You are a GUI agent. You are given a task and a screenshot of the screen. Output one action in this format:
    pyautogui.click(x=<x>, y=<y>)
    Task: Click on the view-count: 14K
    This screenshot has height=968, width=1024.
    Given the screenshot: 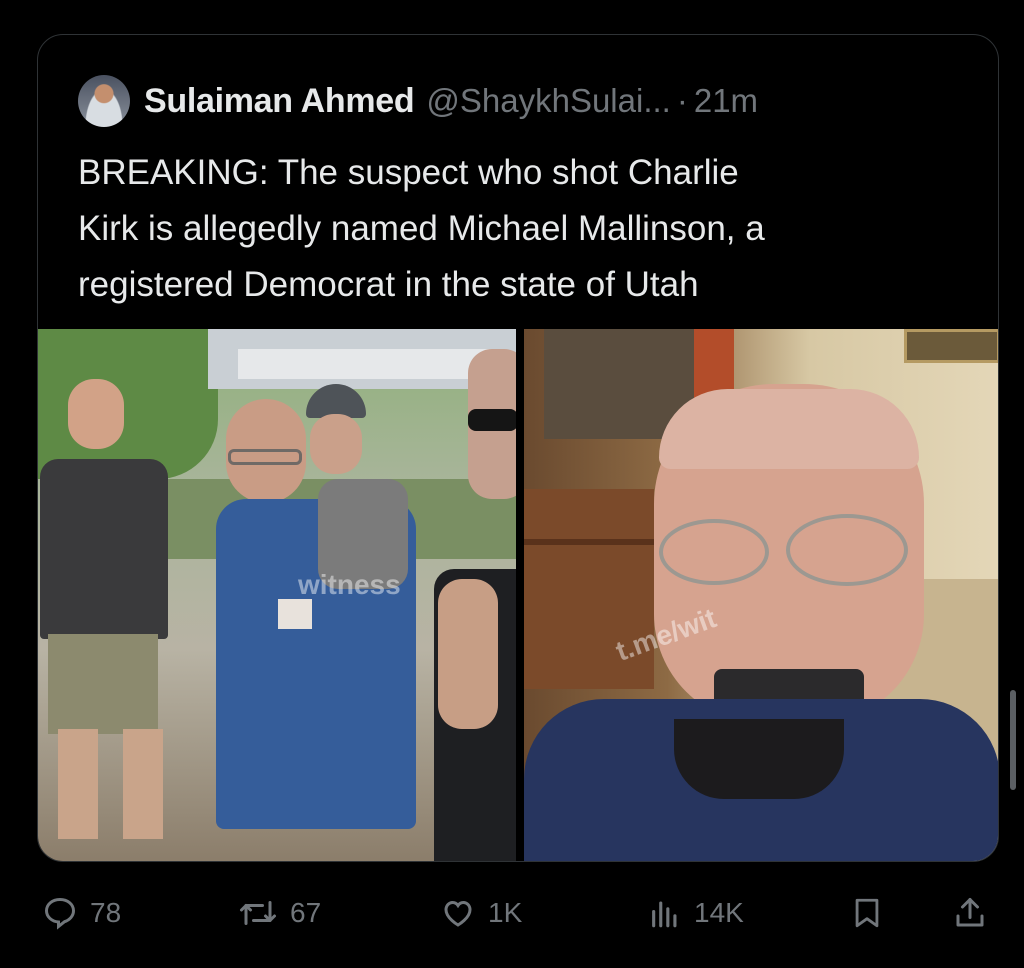 What is the action you would take?
    pyautogui.click(x=719, y=912)
    